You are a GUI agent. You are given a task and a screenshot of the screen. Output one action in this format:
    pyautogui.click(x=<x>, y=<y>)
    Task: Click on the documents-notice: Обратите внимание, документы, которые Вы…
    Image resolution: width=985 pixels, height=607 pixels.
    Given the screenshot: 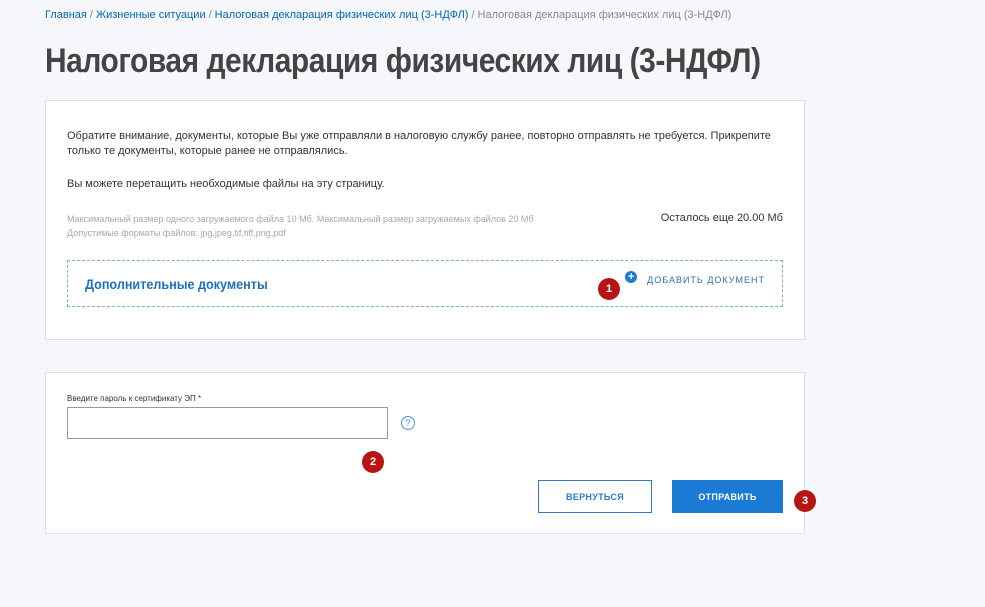 What is the action you would take?
    pyautogui.click(x=419, y=143)
    